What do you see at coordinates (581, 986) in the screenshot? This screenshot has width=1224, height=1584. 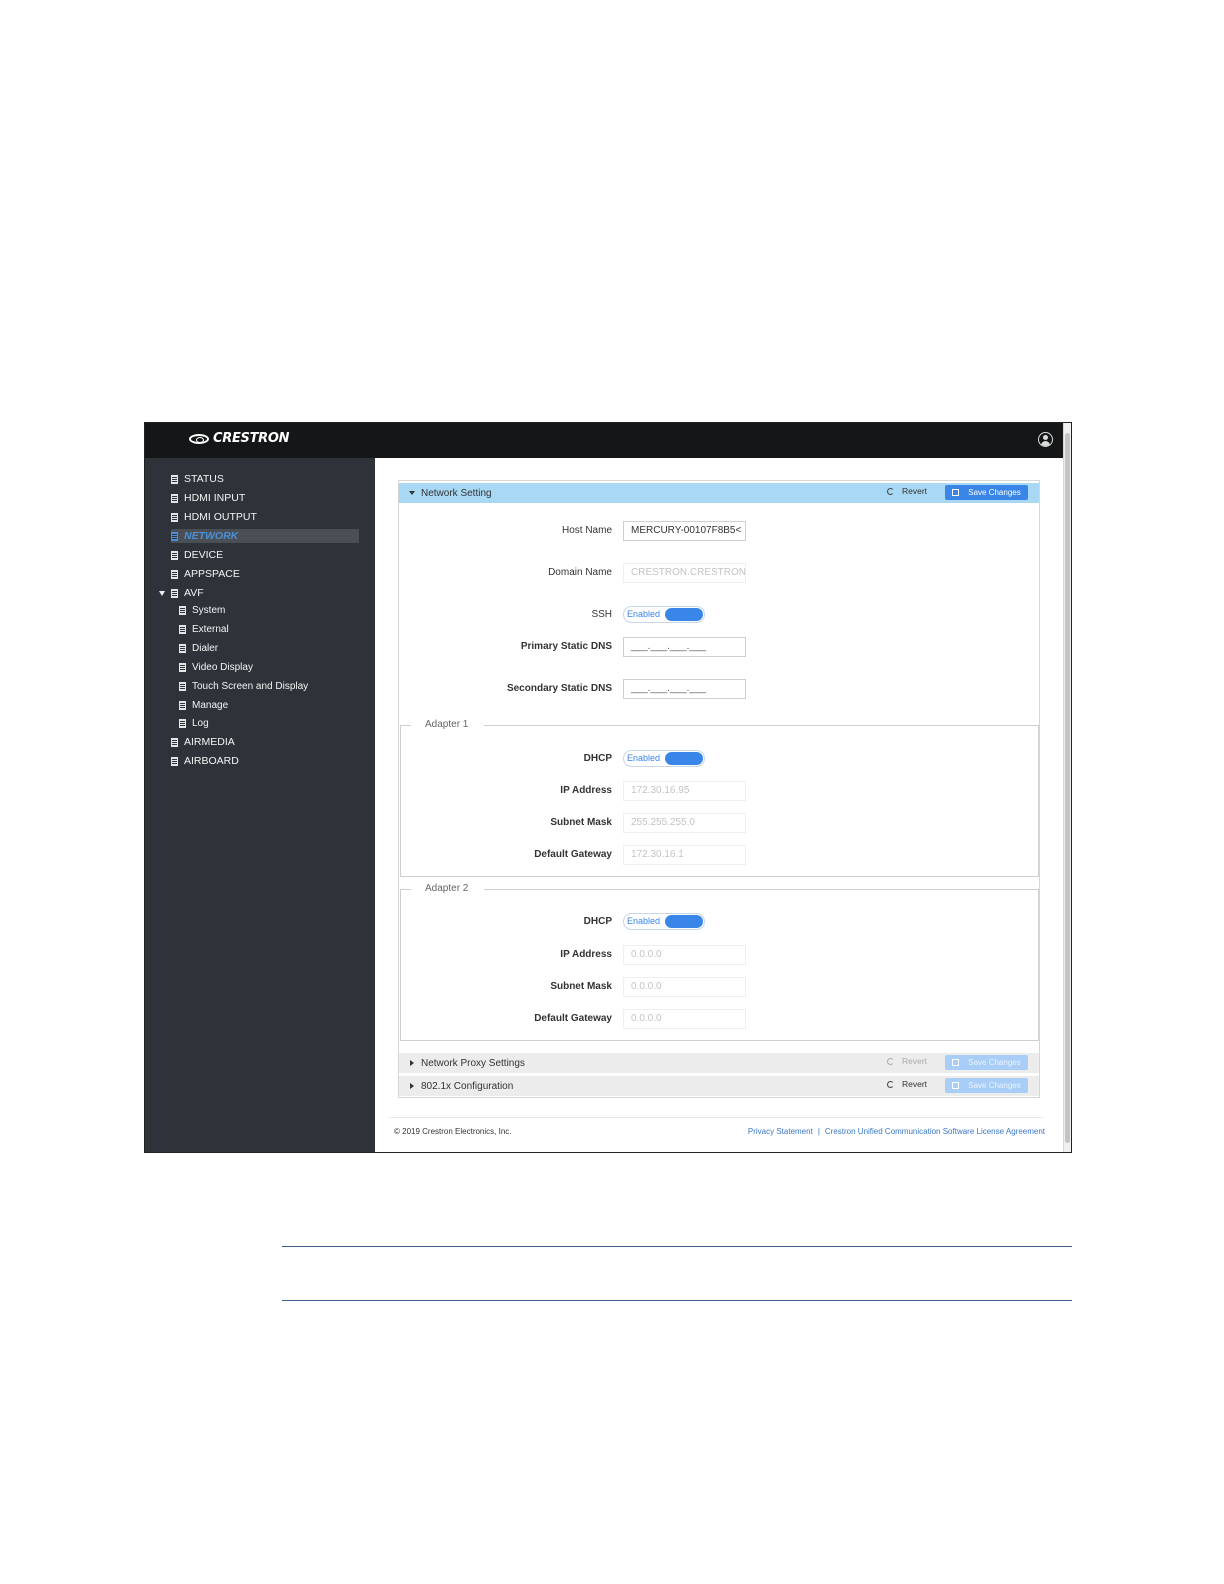 I see `adapter-2-subnet-label: Subnet Mask` at bounding box center [581, 986].